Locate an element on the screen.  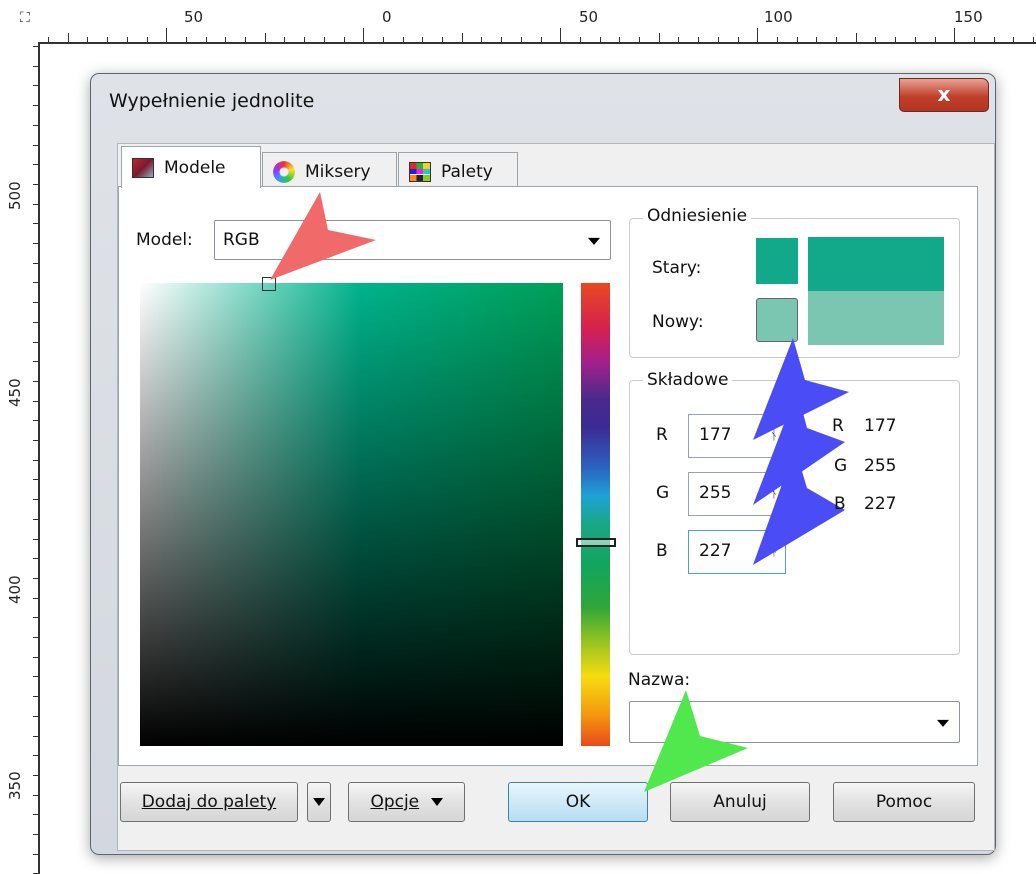
add-to-palette-menu-button is located at coordinates (319, 802).